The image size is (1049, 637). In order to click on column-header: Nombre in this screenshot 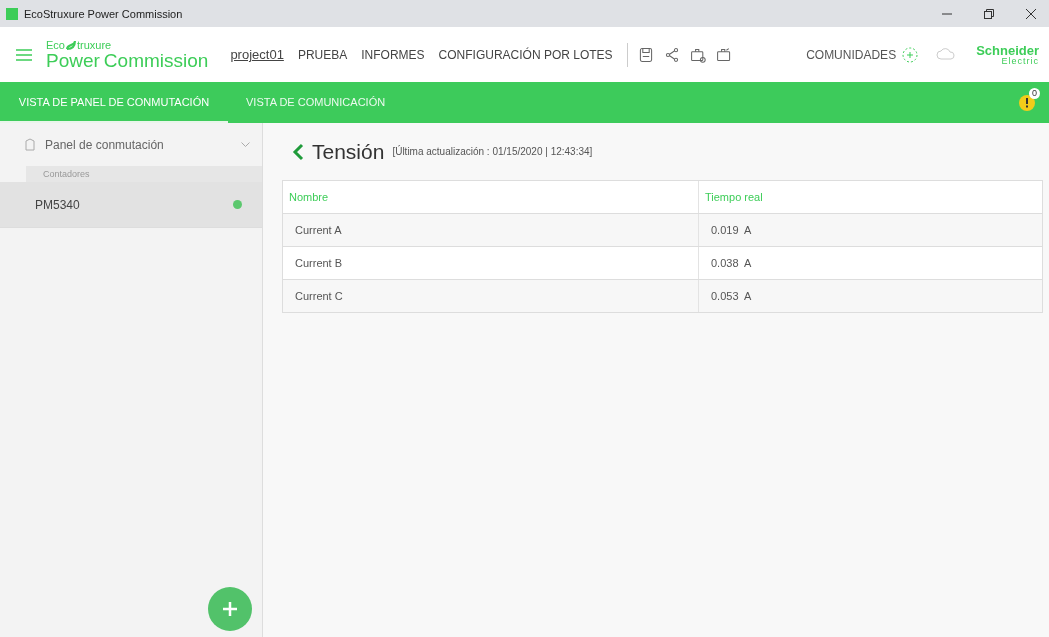, I will do `click(309, 197)`.